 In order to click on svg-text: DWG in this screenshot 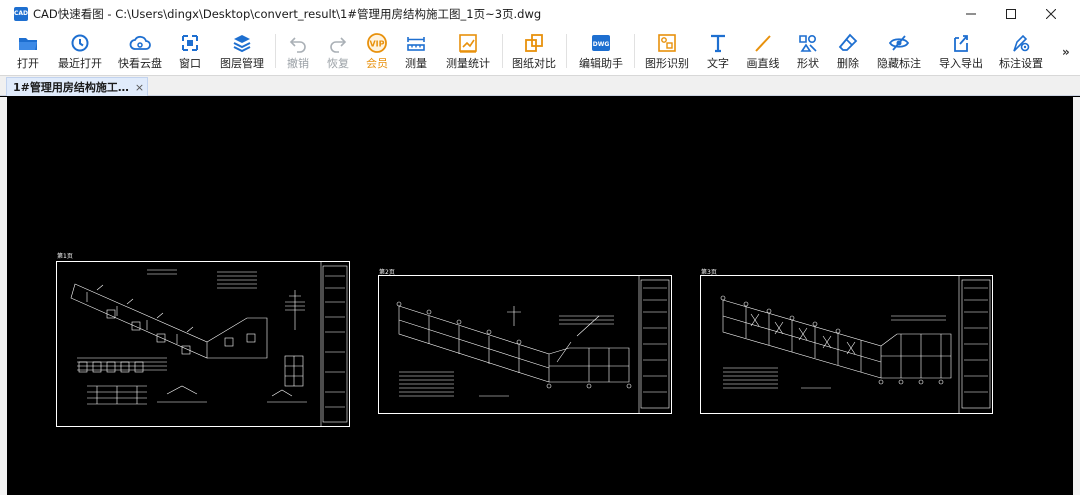, I will do `click(601, 44)`.